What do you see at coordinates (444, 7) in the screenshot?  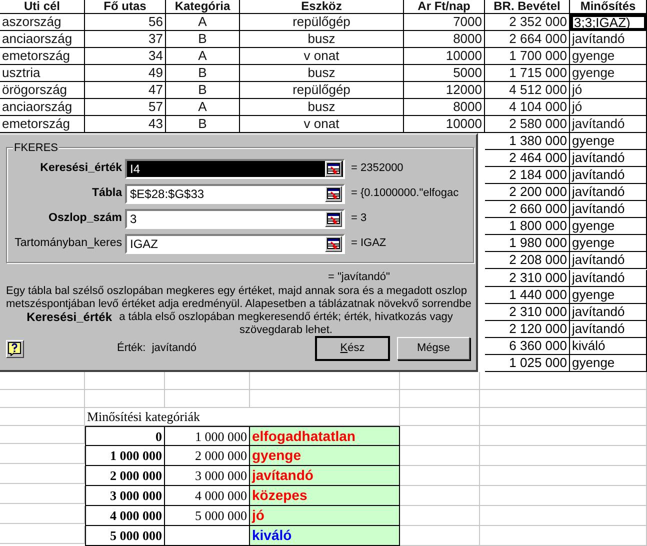 I see `column-header: Ar Ft/nap` at bounding box center [444, 7].